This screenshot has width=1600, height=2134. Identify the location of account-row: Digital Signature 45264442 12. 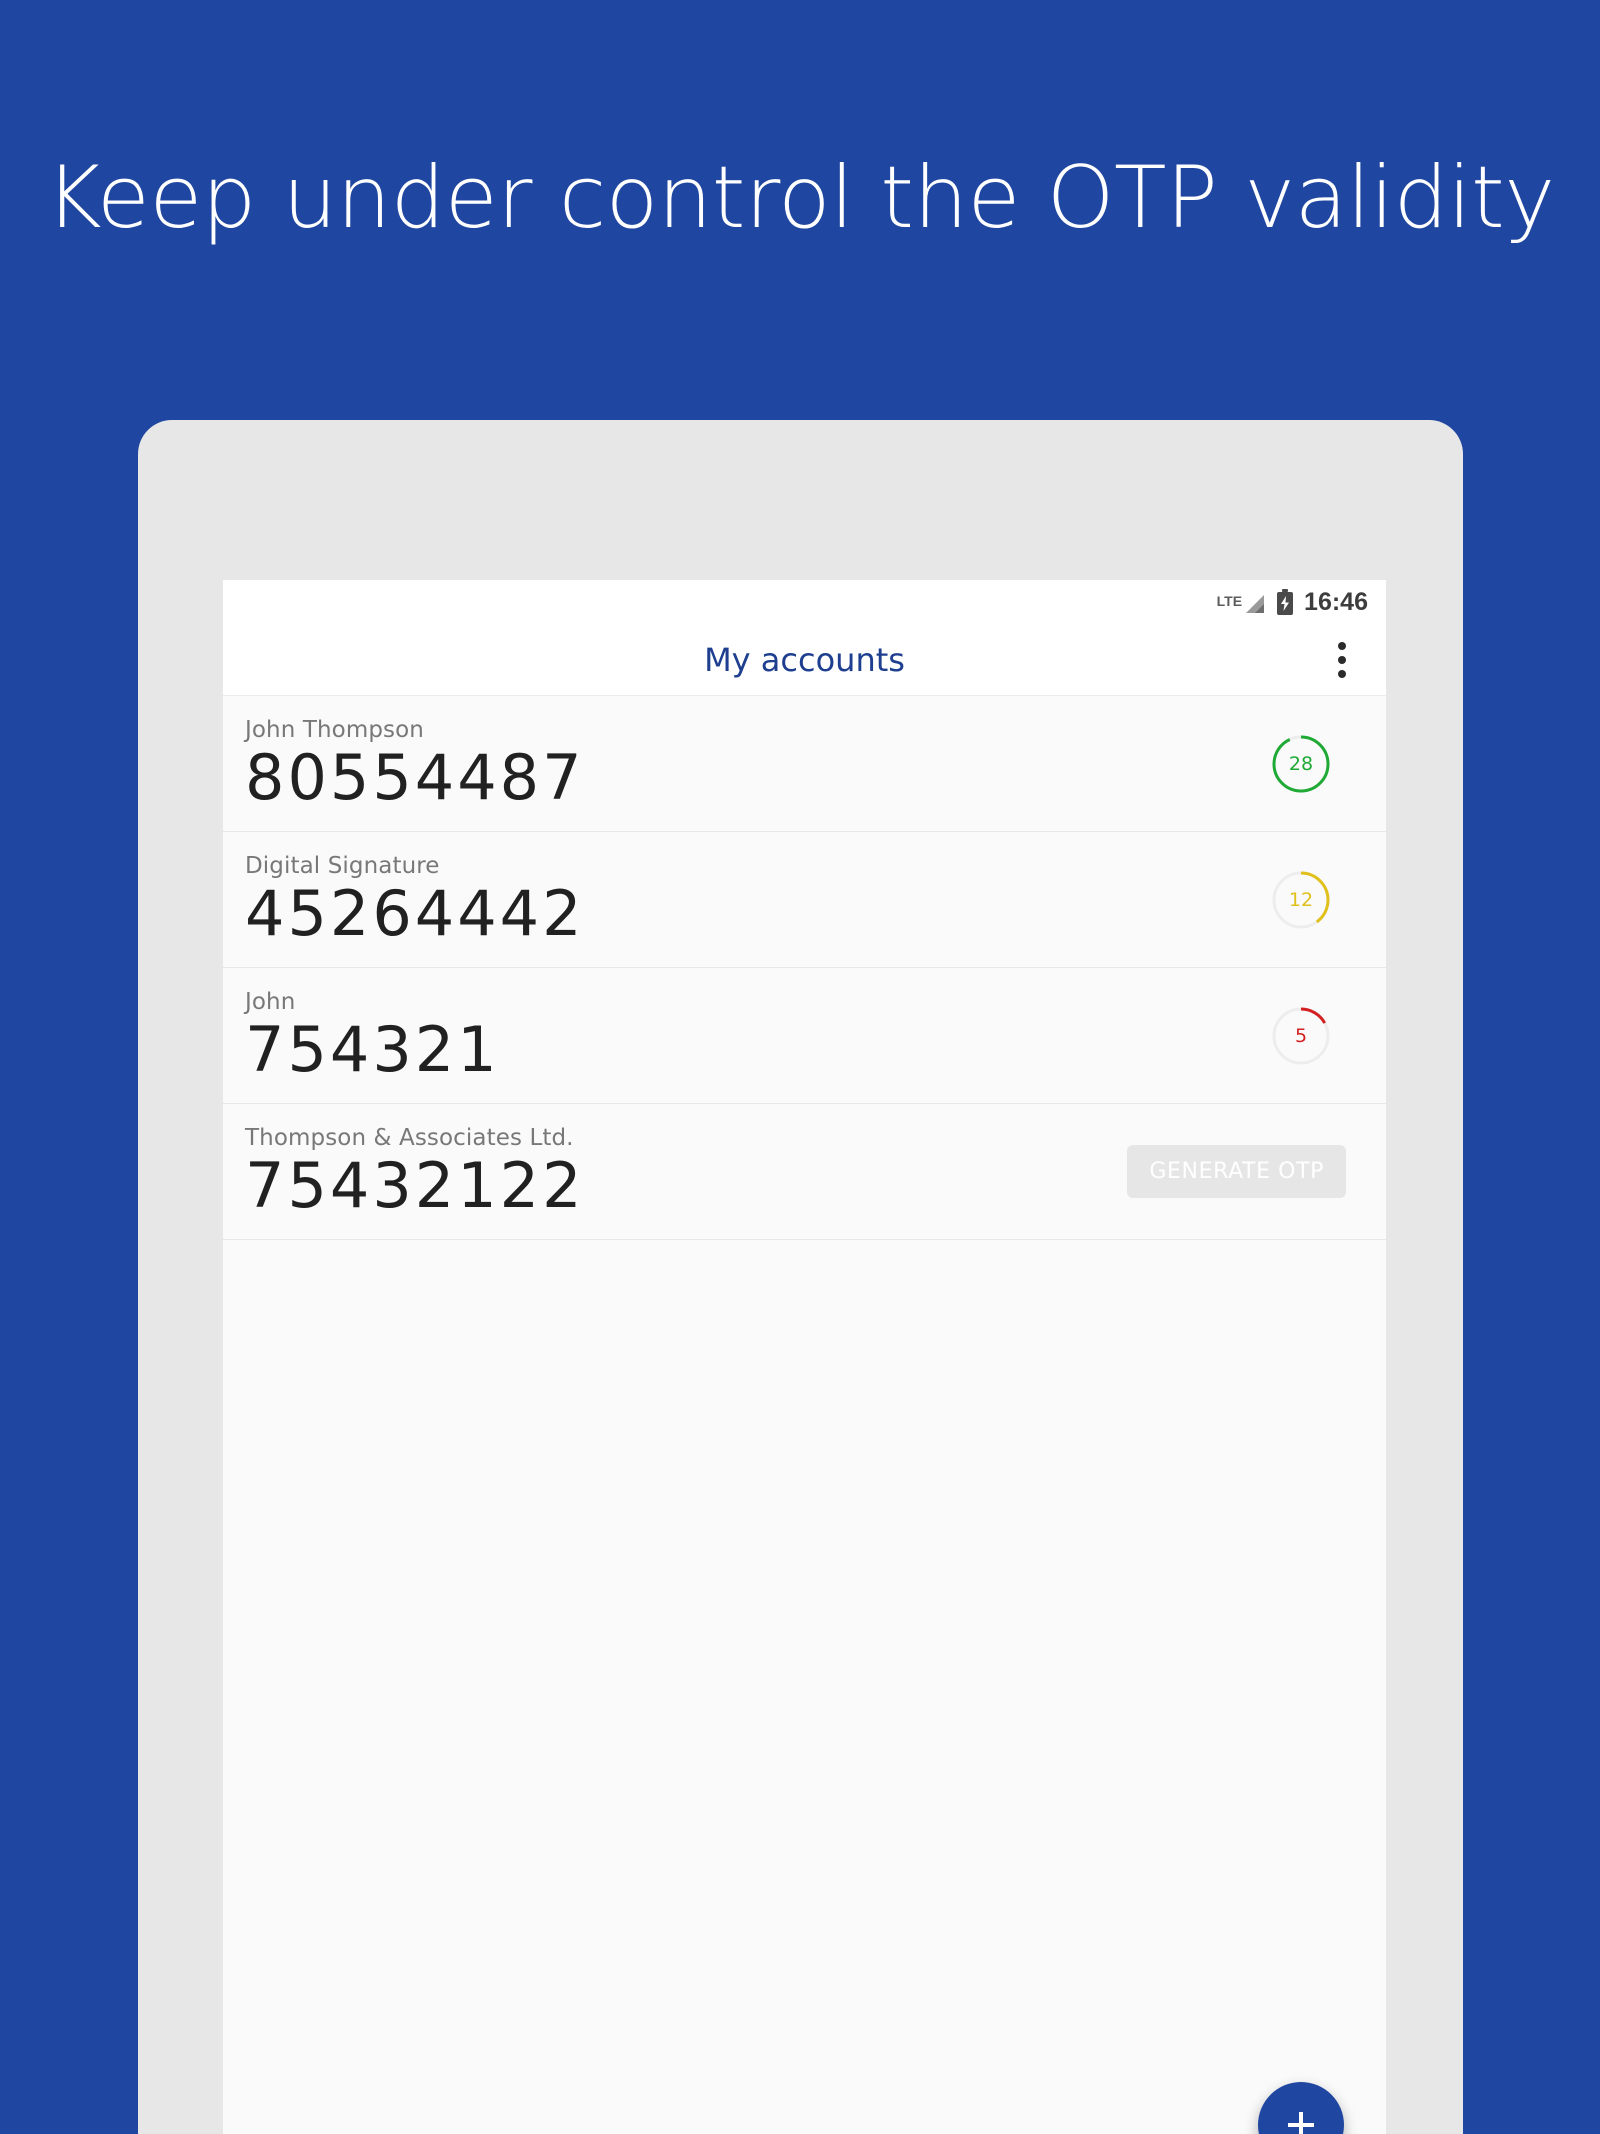
(804, 900).